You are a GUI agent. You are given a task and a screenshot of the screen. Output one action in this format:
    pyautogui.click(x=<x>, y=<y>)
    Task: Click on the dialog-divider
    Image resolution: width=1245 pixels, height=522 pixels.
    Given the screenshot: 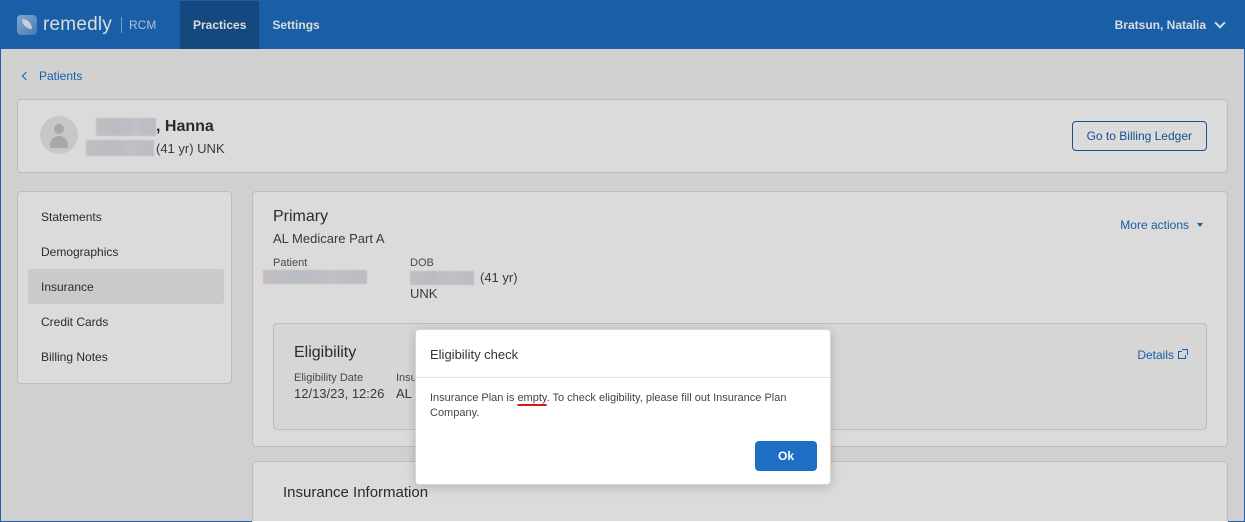 What is the action you would take?
    pyautogui.click(x=623, y=377)
    